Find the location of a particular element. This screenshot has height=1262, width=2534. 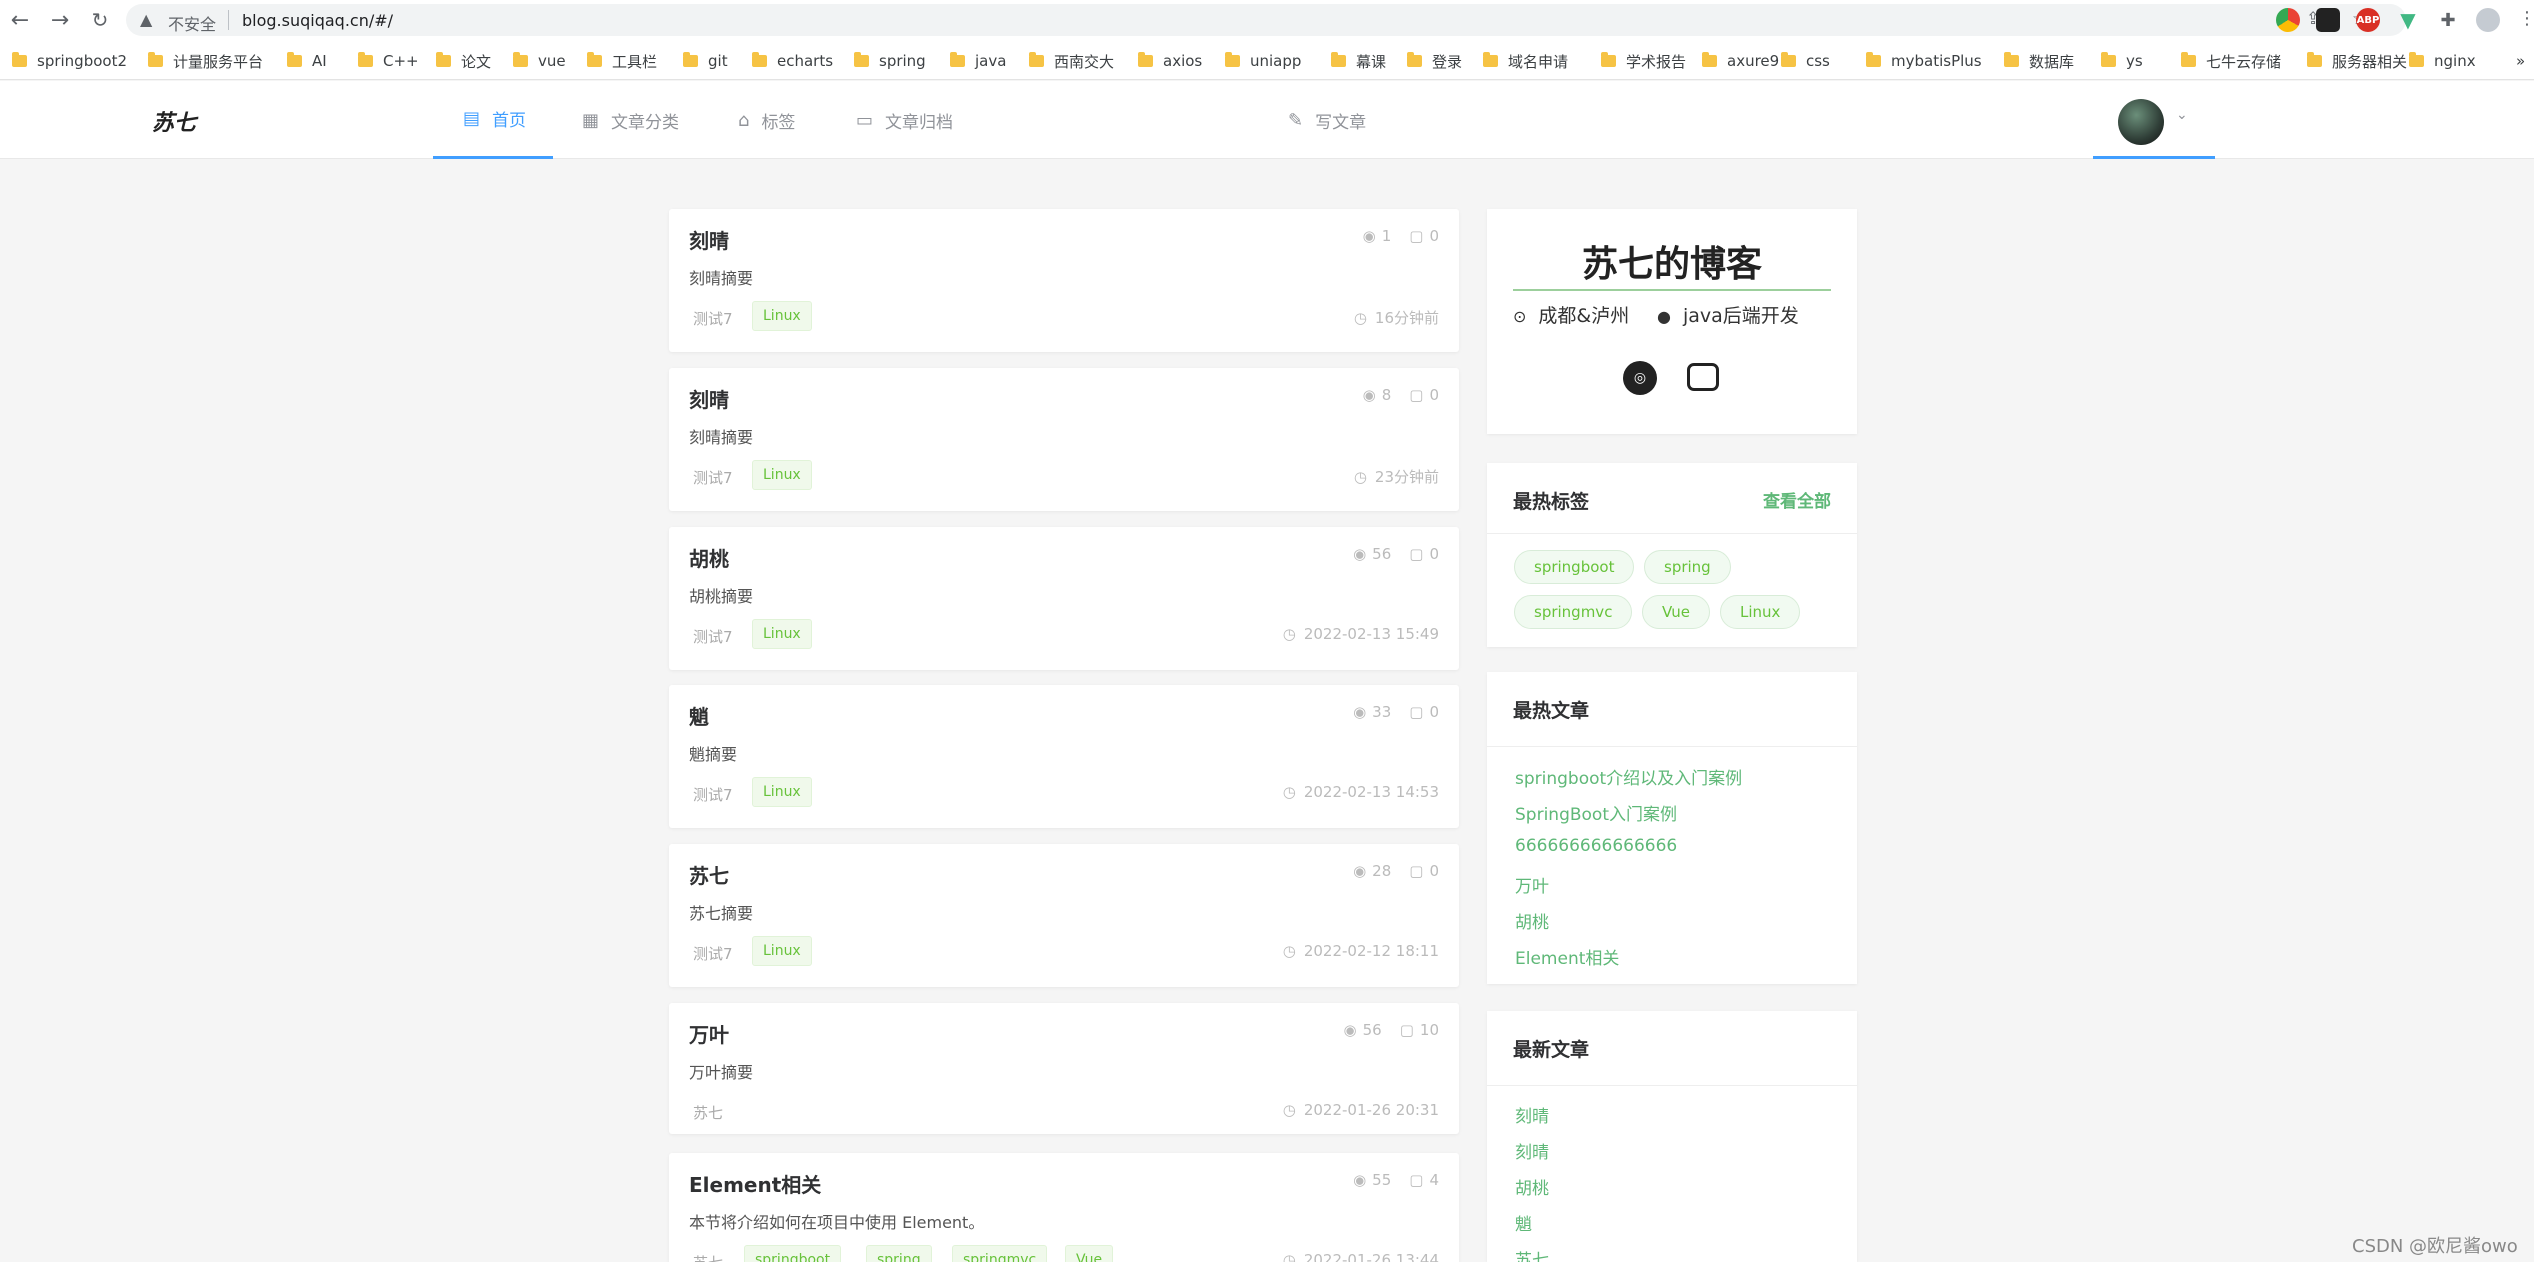

bookmark-item: css is located at coordinates (1805, 61).